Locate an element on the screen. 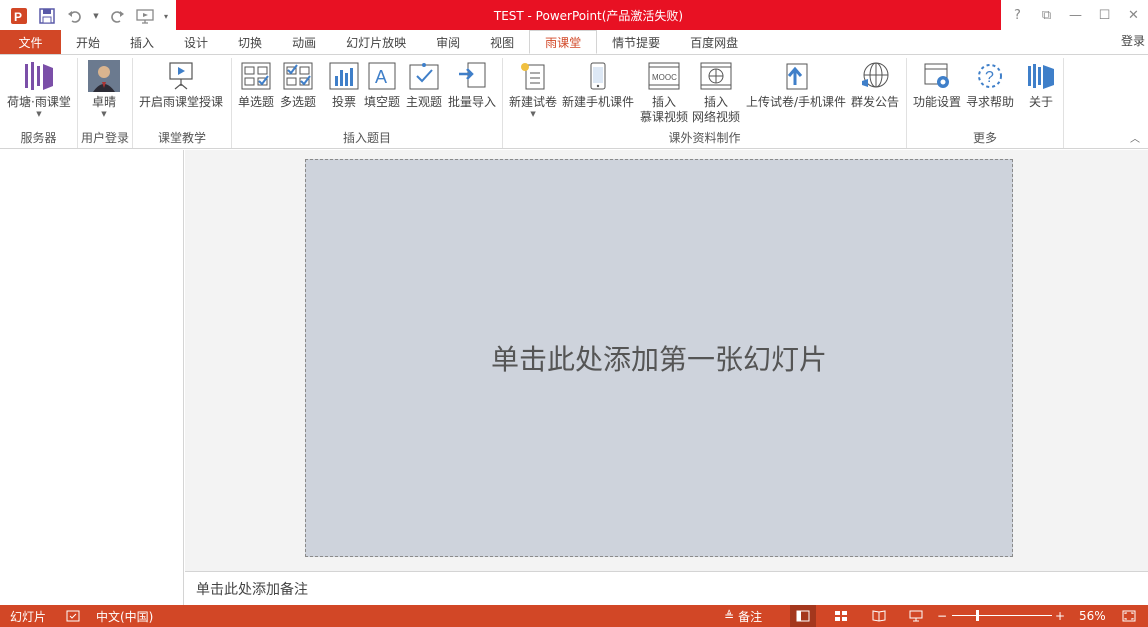 The height and width of the screenshot is (627, 1148). fill-blank-button: A 填空题 is located at coordinates (382, 85).